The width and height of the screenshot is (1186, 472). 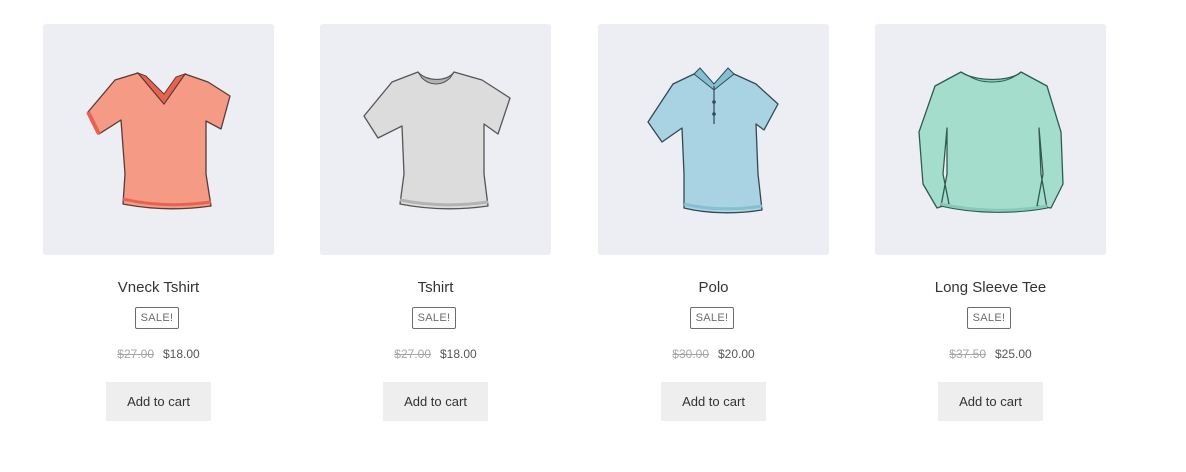 I want to click on sale-price: $25.00, so click(x=1013, y=354).